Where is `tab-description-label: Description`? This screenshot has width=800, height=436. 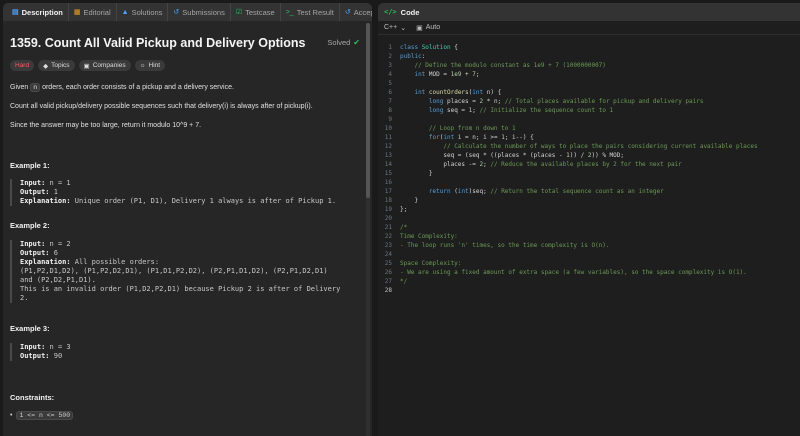 tab-description-label: Description is located at coordinates (42, 12).